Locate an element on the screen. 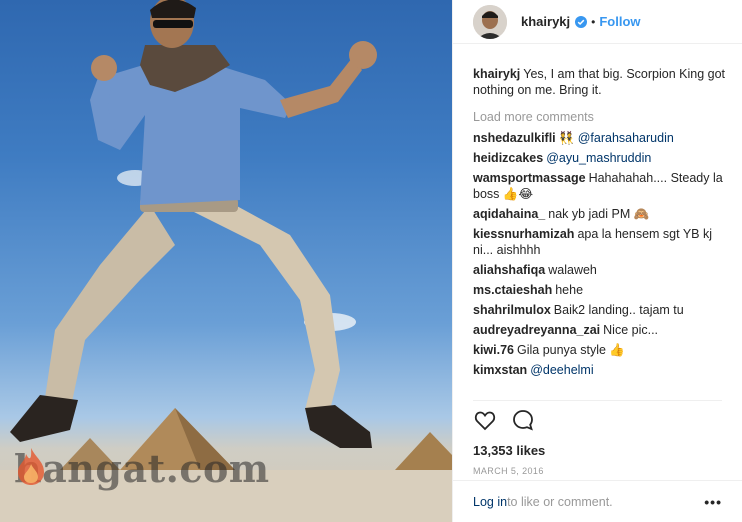 This screenshot has width=742, height=522. post-header: khairykj • Follow is located at coordinates (597, 22).